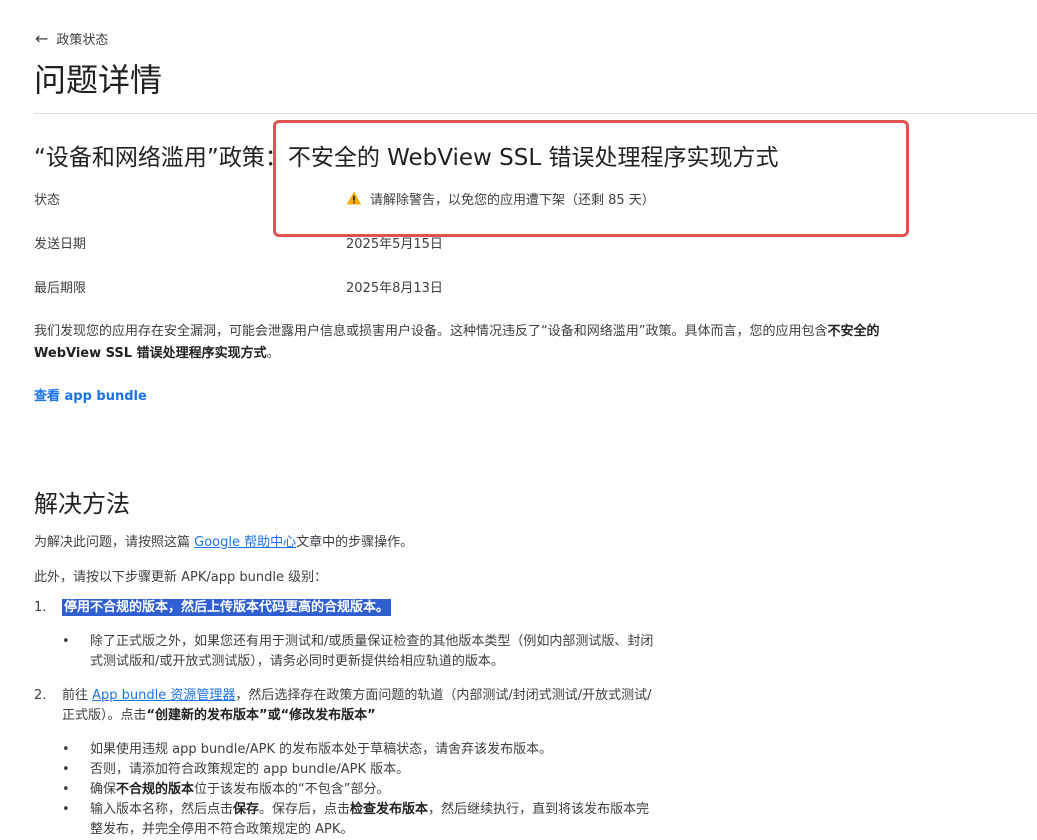 This screenshot has height=840, width=1037. I want to click on warning-icon, so click(354, 198).